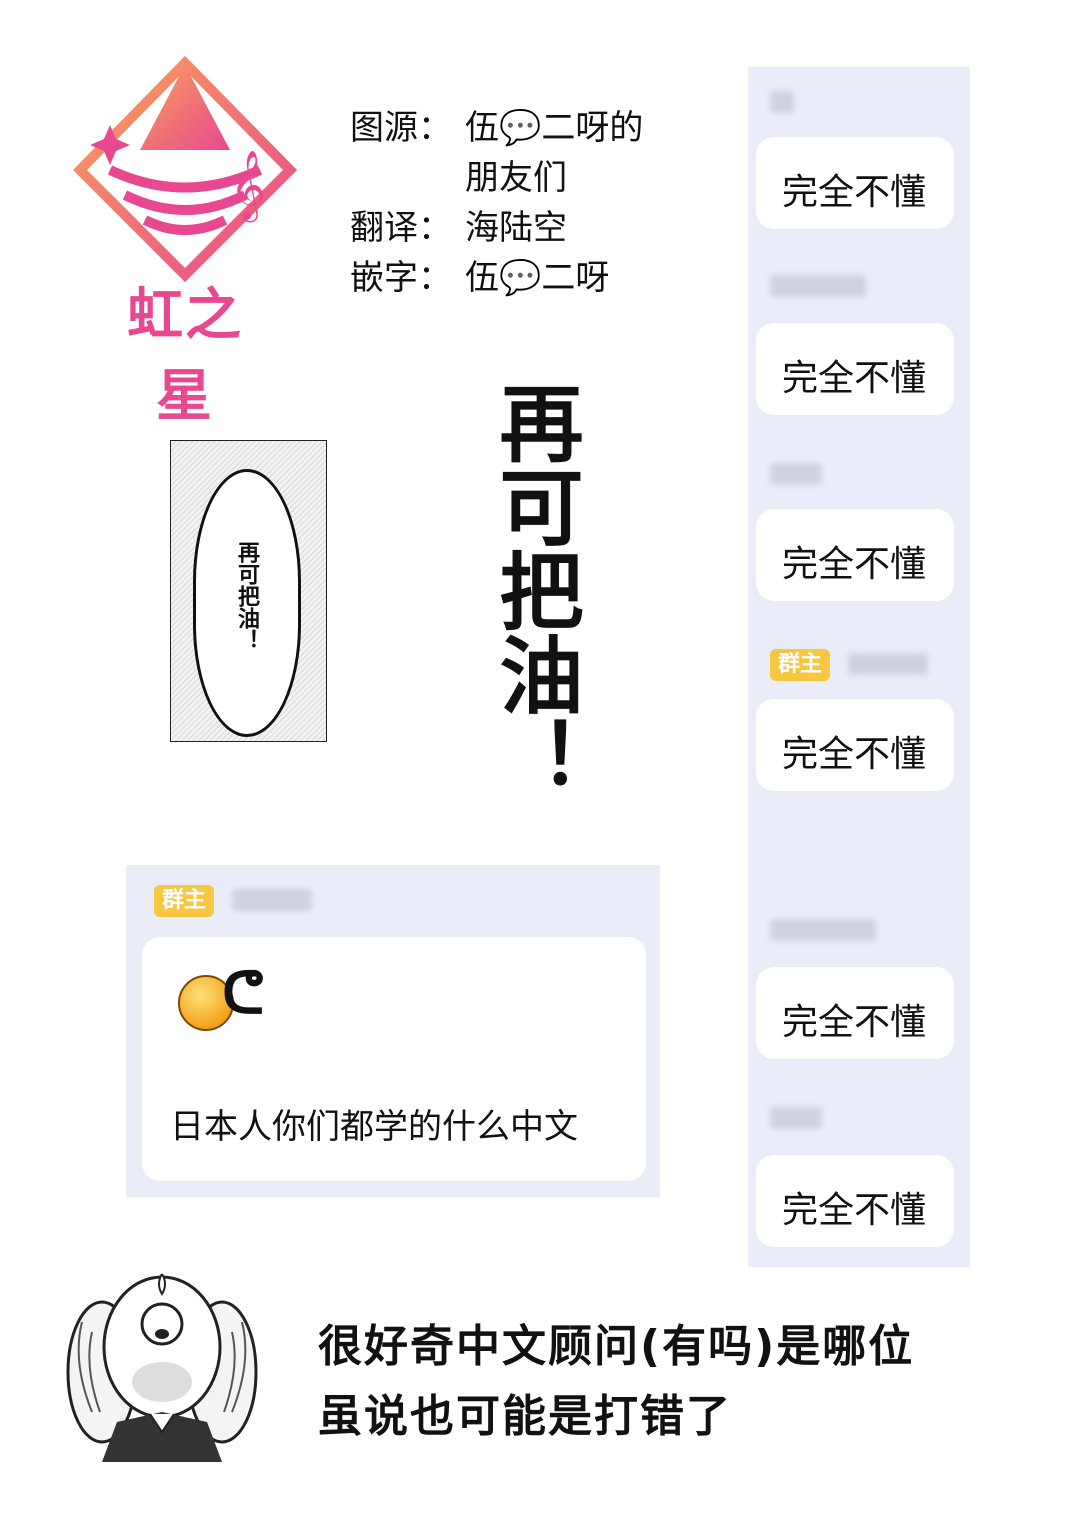 The width and height of the screenshot is (1087, 1534). Describe the element at coordinates (535, 590) in the screenshot. I see `big-vertical-text: 再可把油！` at that location.